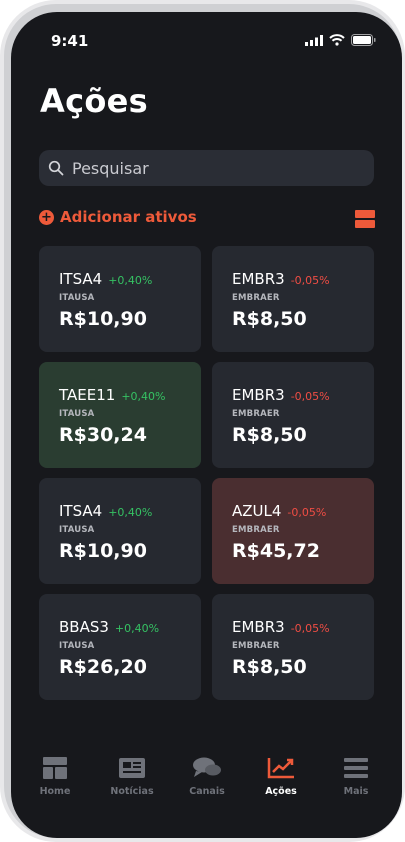  Describe the element at coordinates (363, 40) in the screenshot. I see `battery-icon` at that location.